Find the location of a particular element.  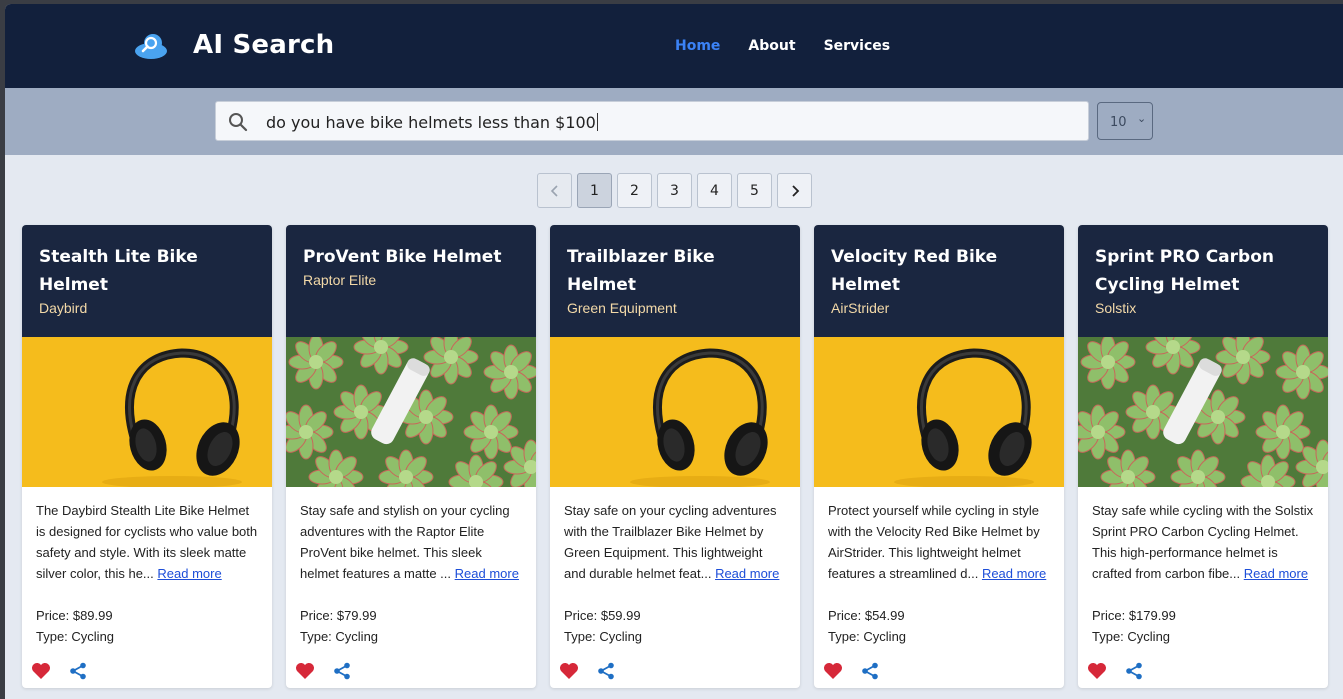

brand-title: AI Search is located at coordinates (264, 45).